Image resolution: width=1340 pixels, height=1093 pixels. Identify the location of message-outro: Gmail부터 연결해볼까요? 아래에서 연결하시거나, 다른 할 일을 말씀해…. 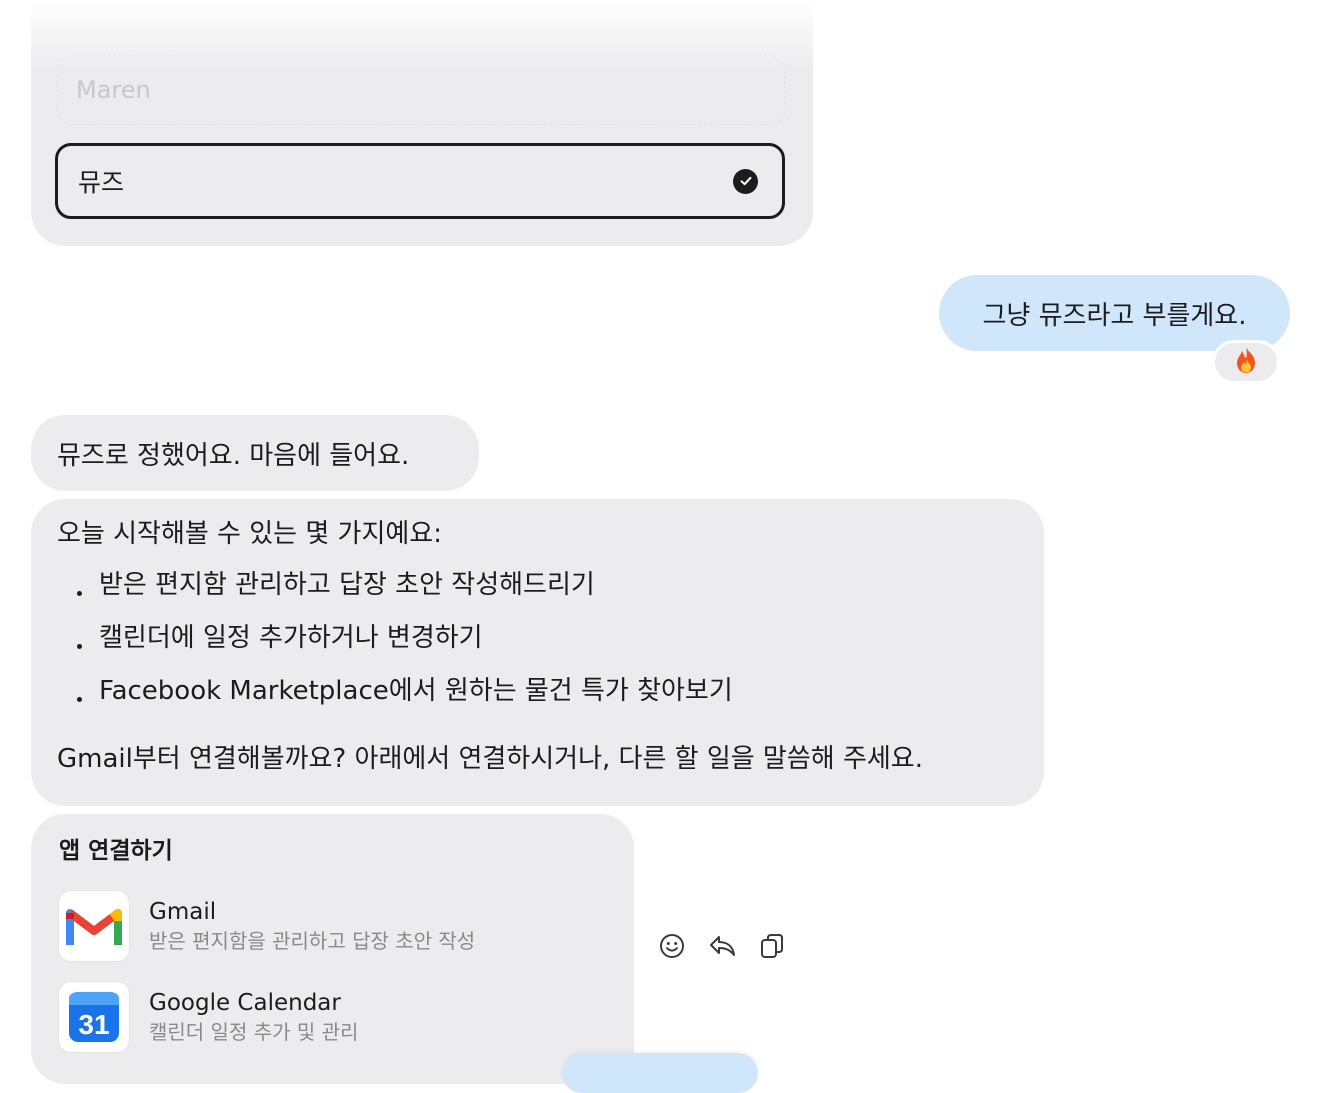
(490, 759).